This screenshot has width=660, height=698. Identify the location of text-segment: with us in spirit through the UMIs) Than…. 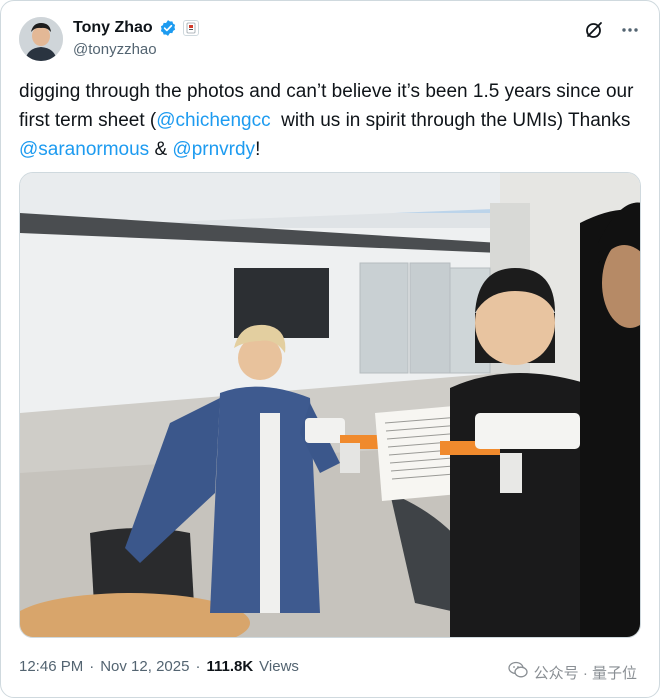
(453, 120).